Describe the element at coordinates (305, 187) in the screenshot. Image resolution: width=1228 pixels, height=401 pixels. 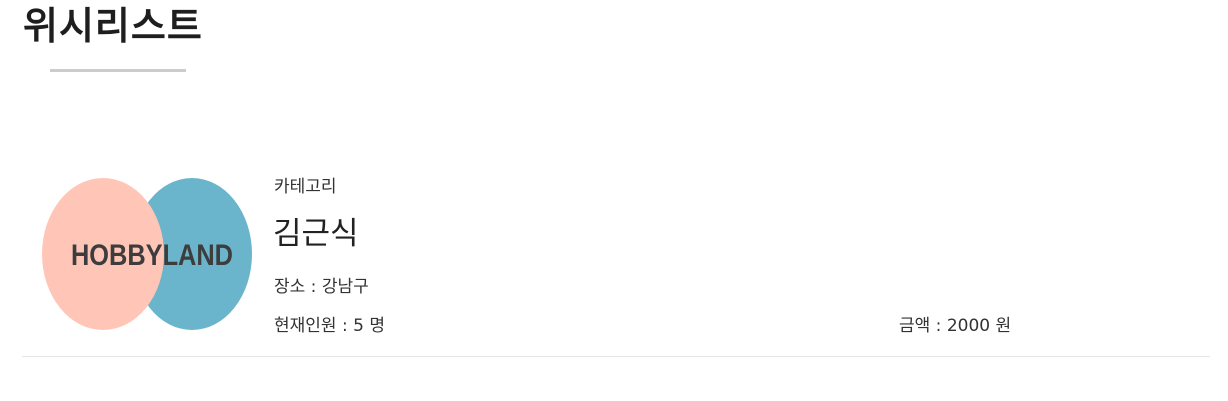
I see `item-category: 카테고리` at that location.